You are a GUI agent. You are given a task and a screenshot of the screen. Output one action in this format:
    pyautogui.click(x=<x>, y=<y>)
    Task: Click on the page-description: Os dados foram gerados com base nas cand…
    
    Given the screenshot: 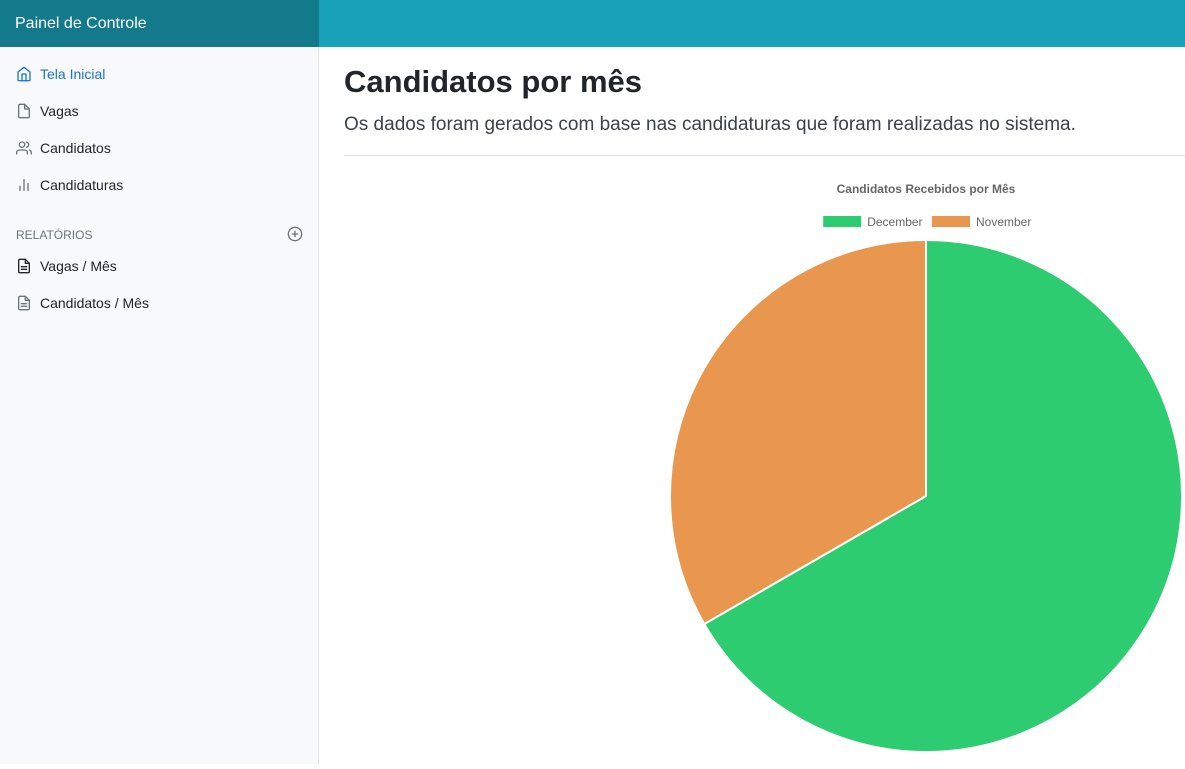 What is the action you would take?
    pyautogui.click(x=710, y=124)
    